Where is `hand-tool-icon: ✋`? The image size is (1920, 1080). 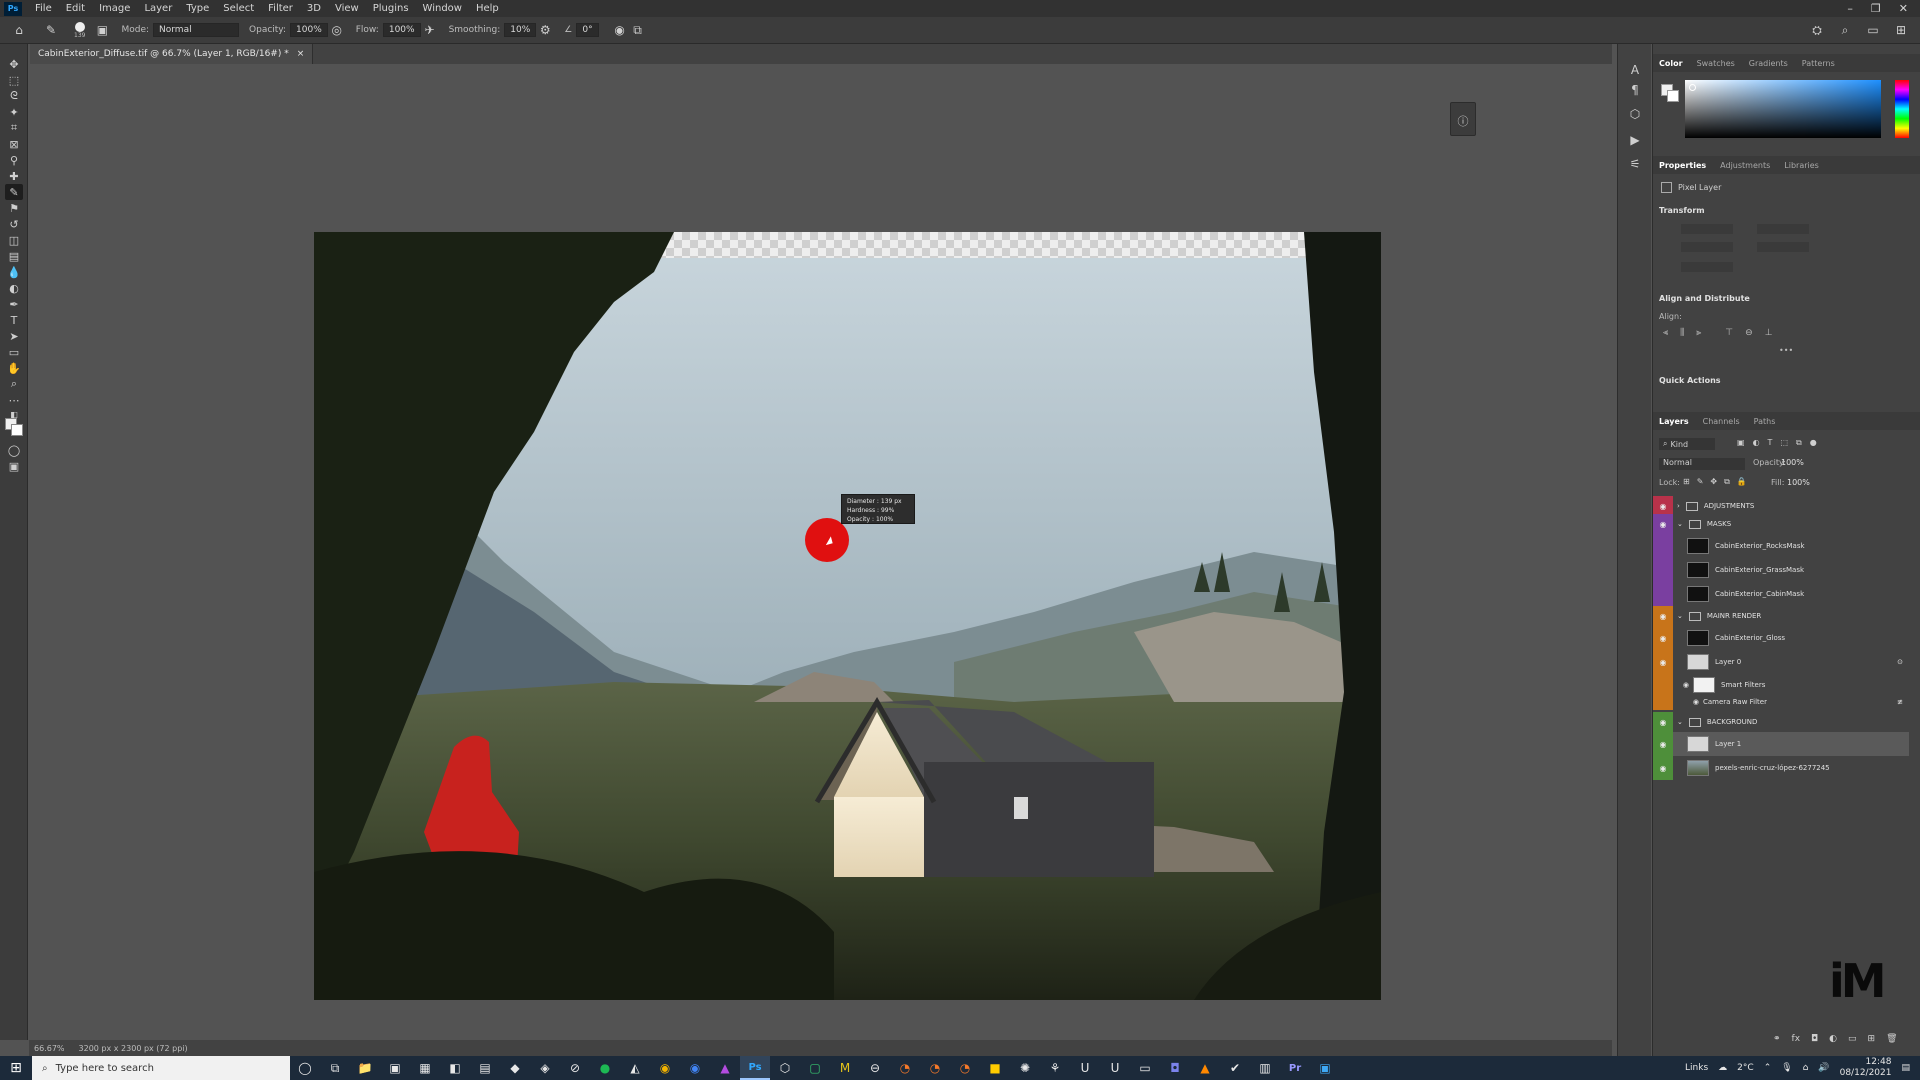 hand-tool-icon: ✋ is located at coordinates (14, 368).